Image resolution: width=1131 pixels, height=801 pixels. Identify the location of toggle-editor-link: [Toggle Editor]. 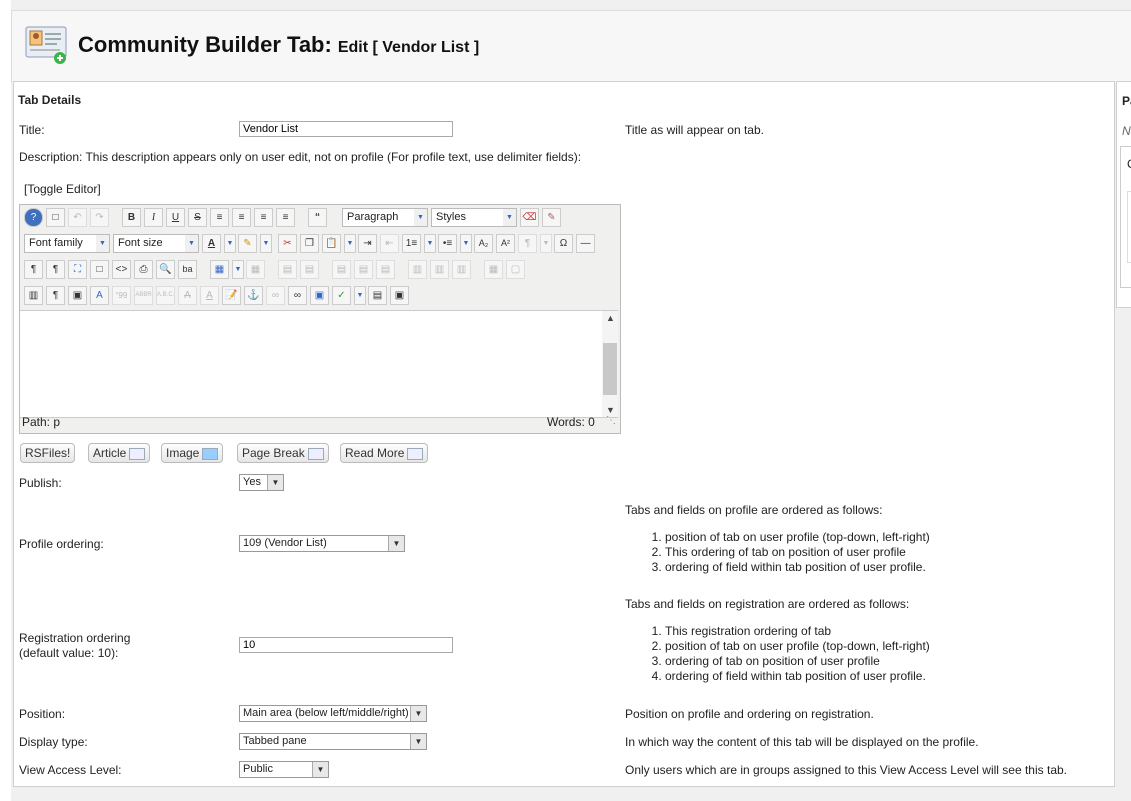
(62, 189).